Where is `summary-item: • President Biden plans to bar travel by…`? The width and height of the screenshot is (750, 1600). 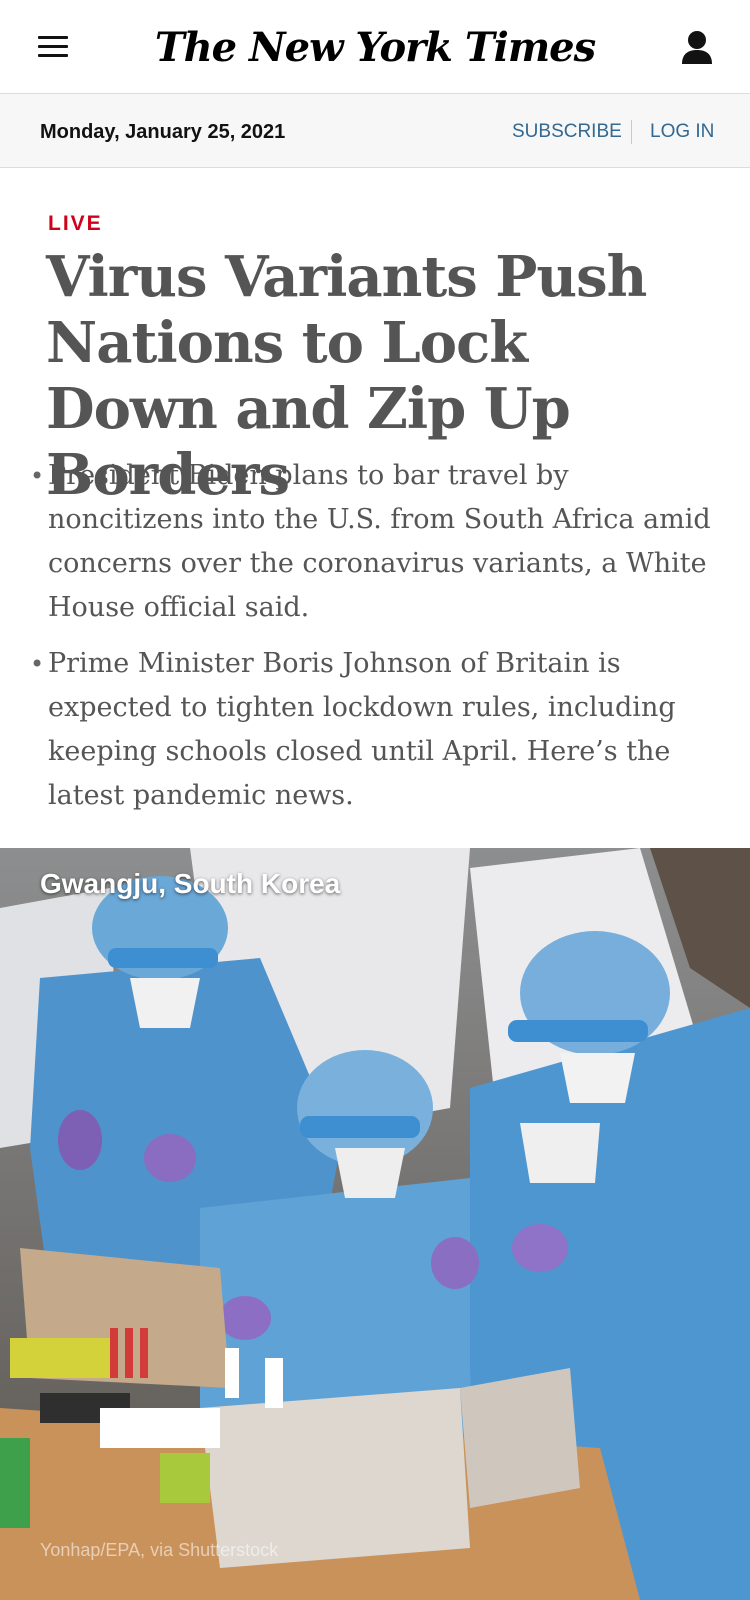
summary-item: • President Biden plans to bar travel by… is located at coordinates (375, 542).